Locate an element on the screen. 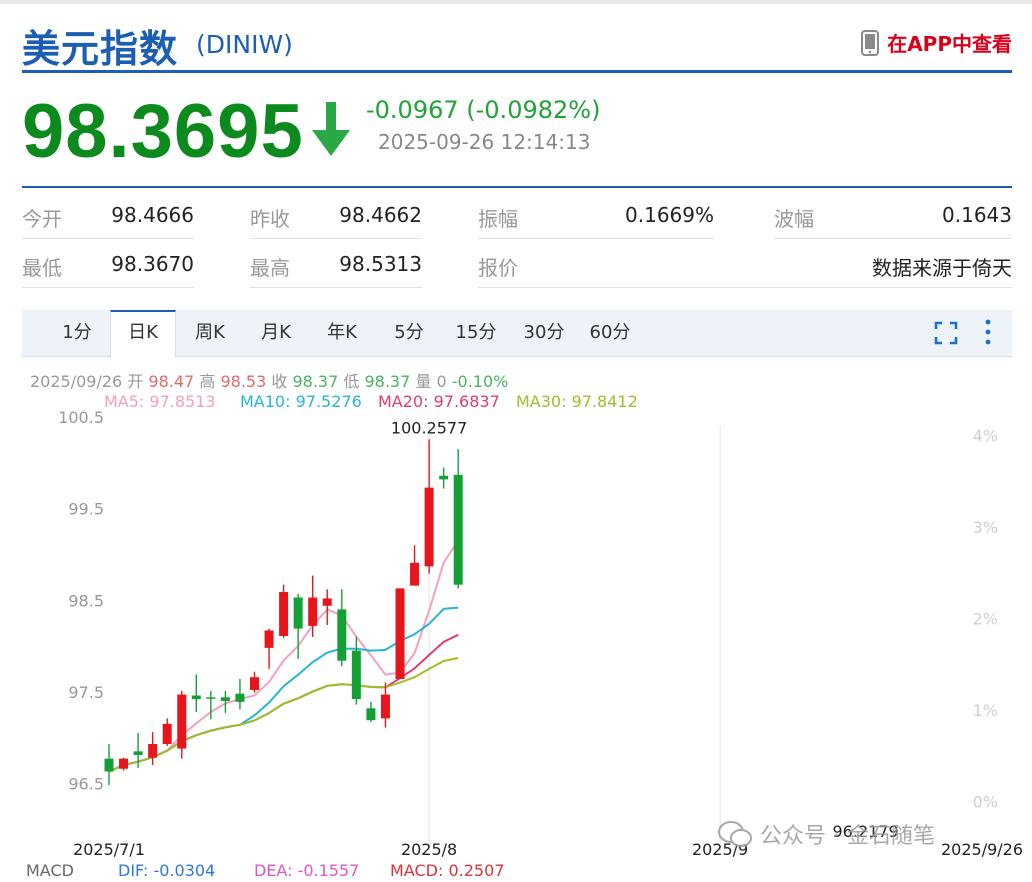  info-low-label: 低 is located at coordinates (351, 381).